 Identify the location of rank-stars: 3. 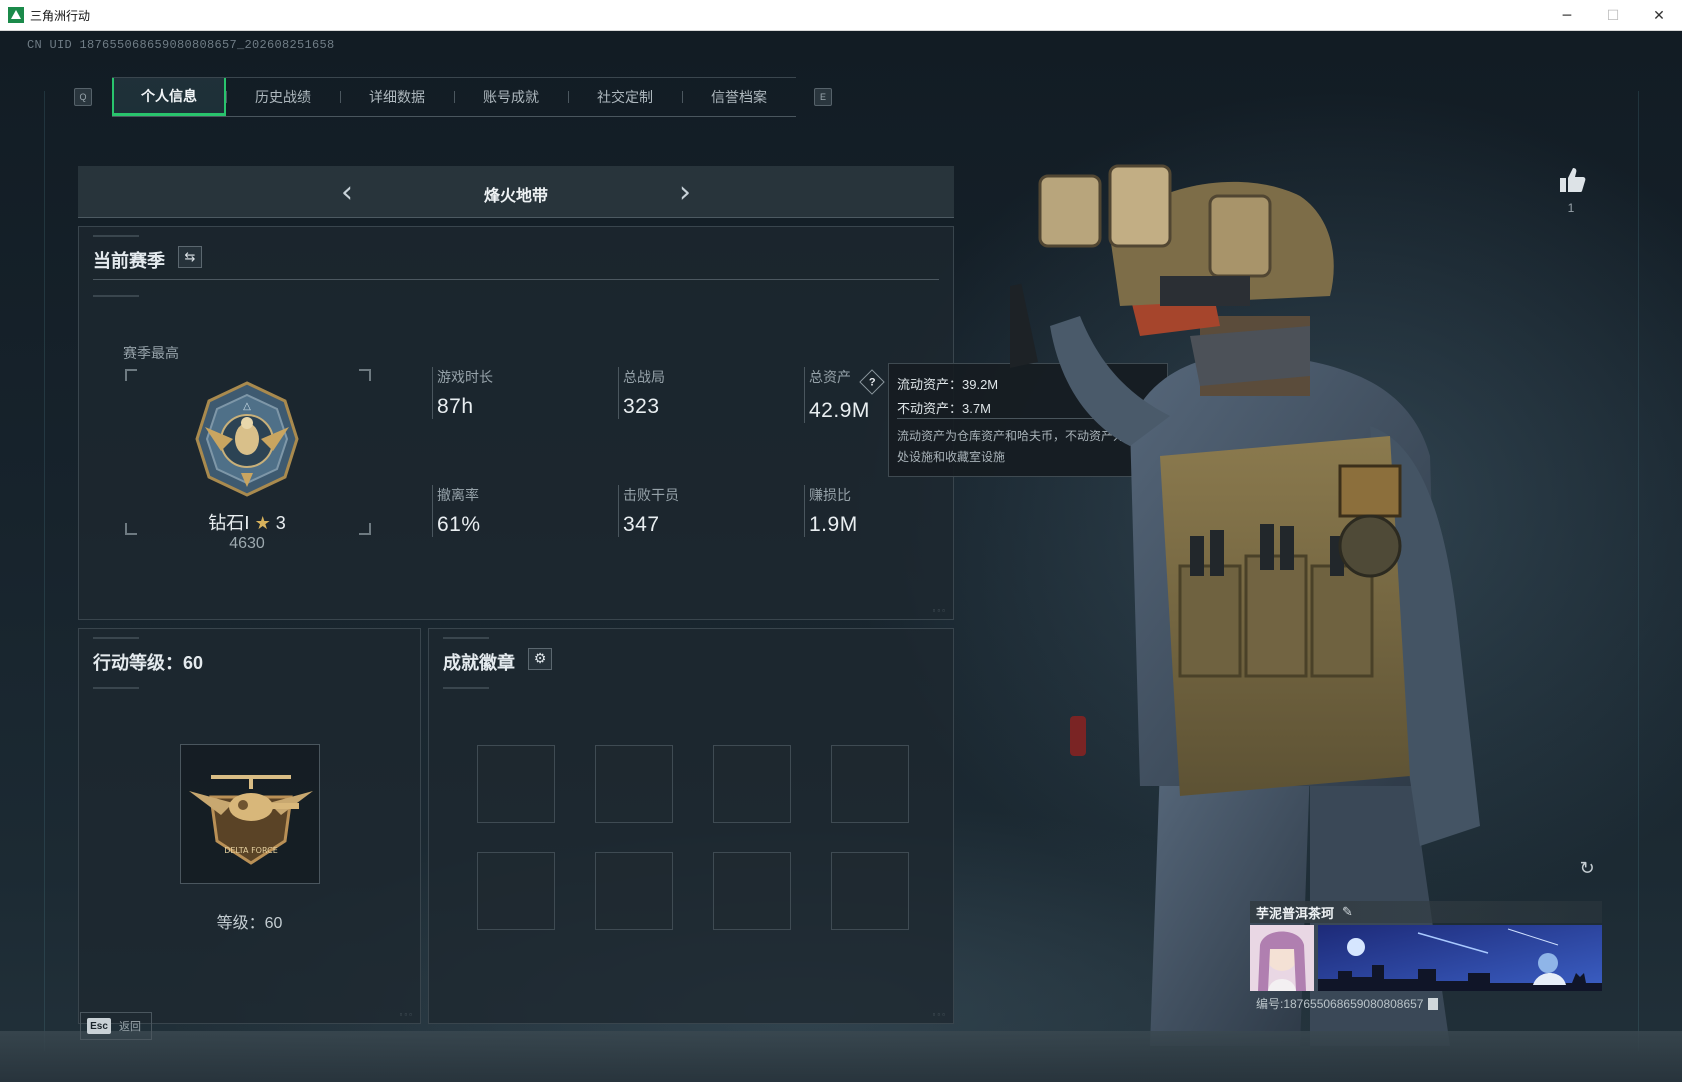
(280, 523).